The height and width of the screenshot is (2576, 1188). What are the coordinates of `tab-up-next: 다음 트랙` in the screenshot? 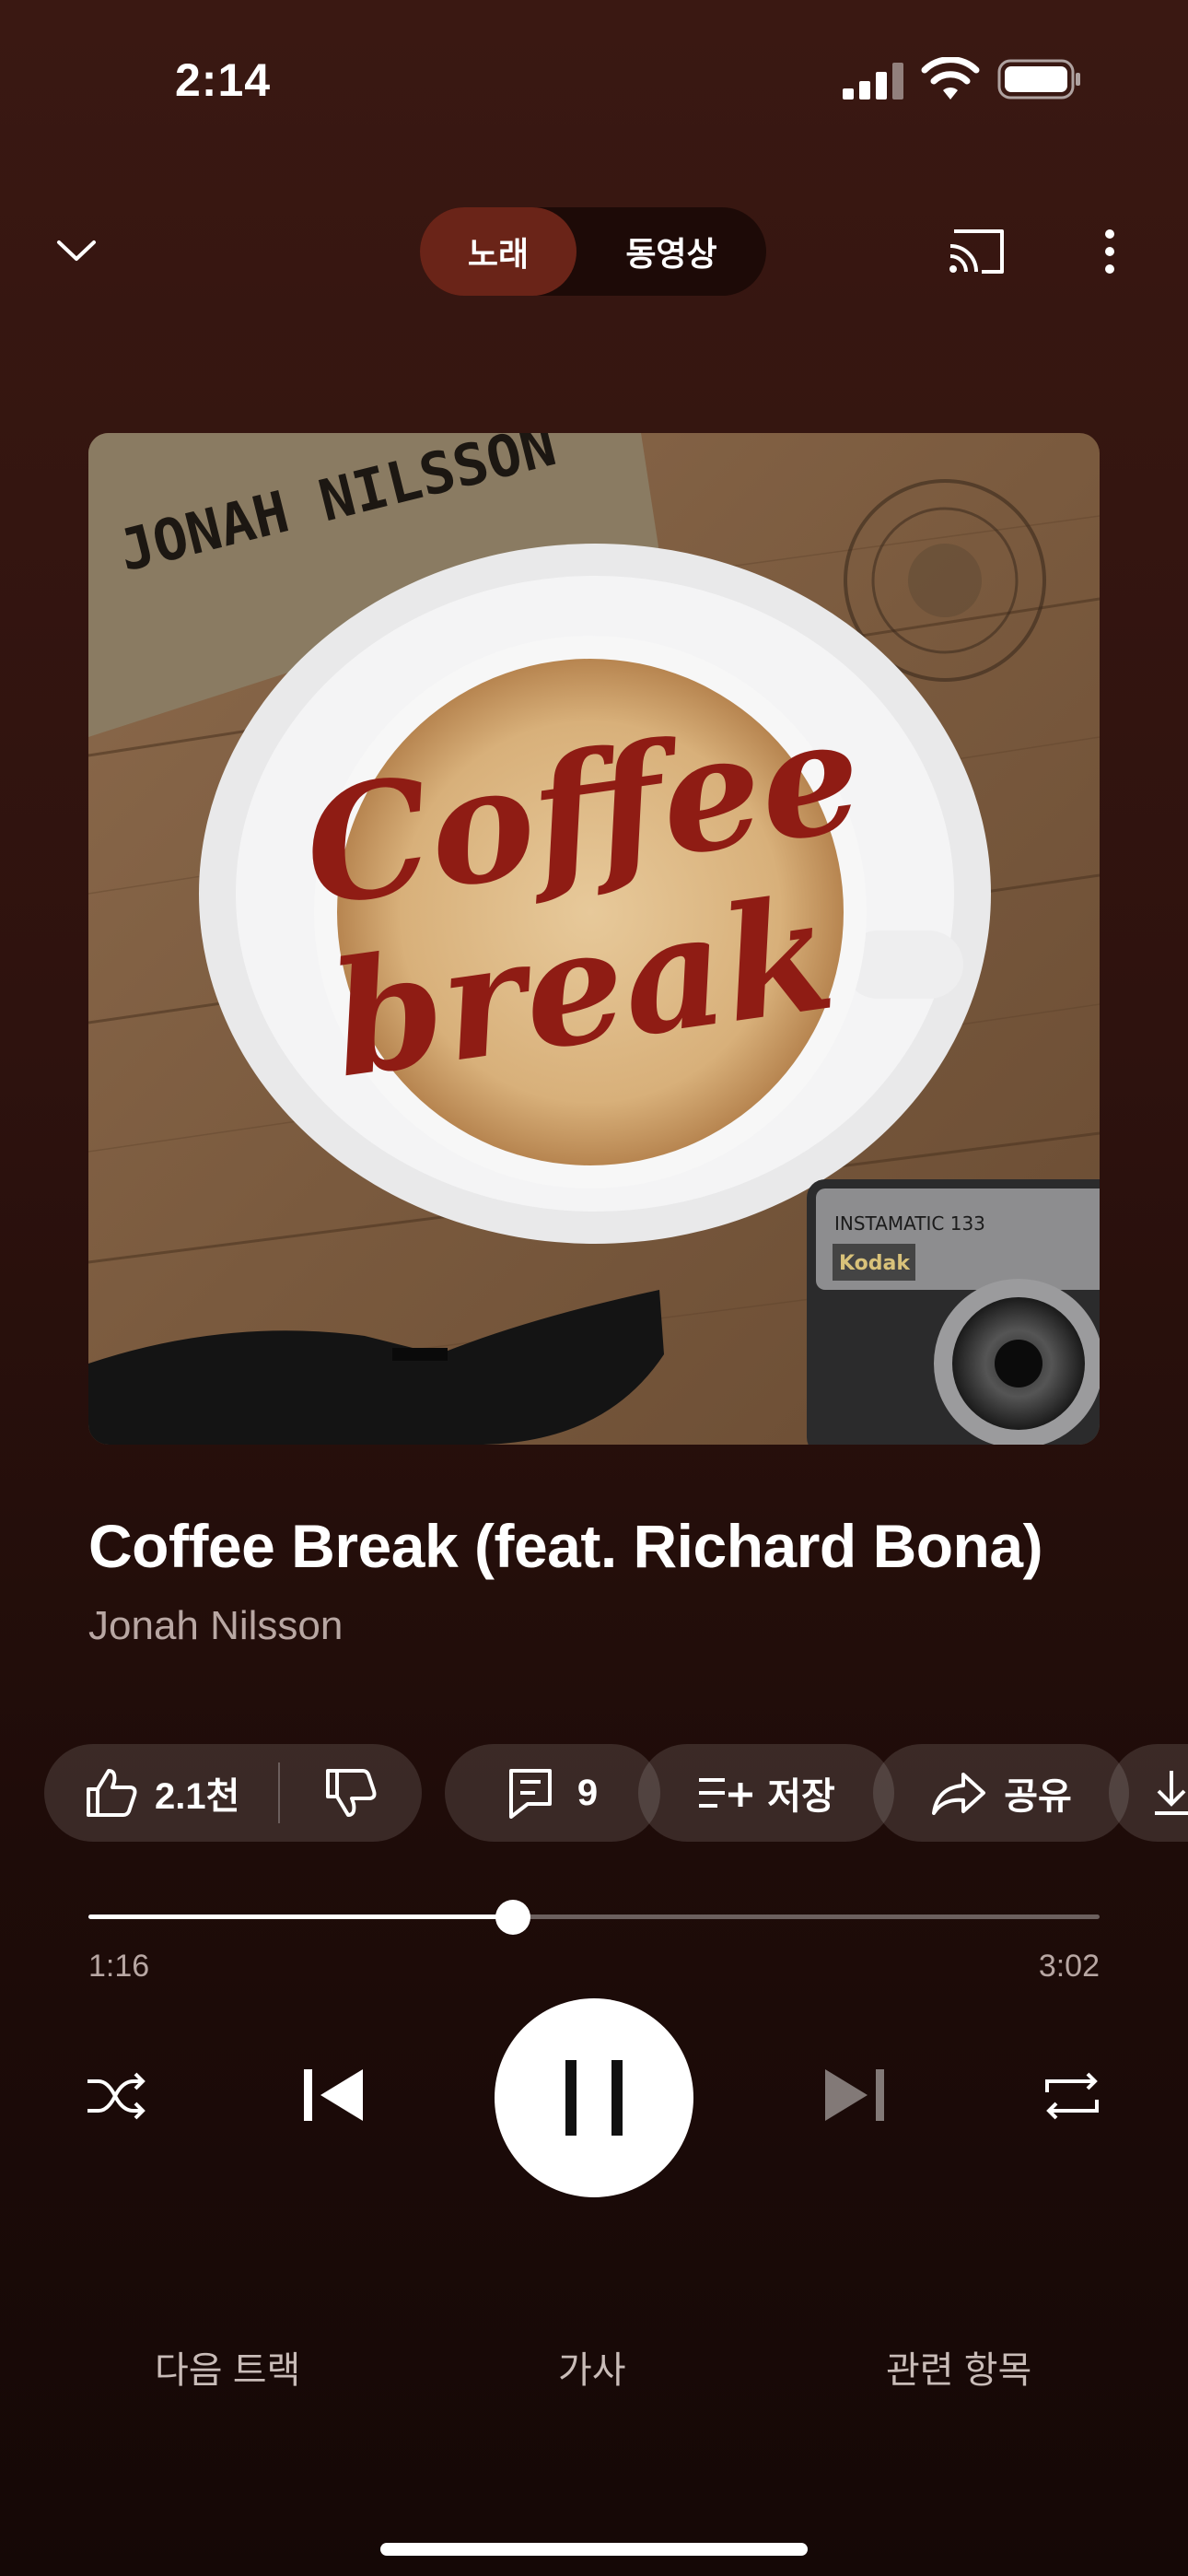 It's located at (227, 2367).